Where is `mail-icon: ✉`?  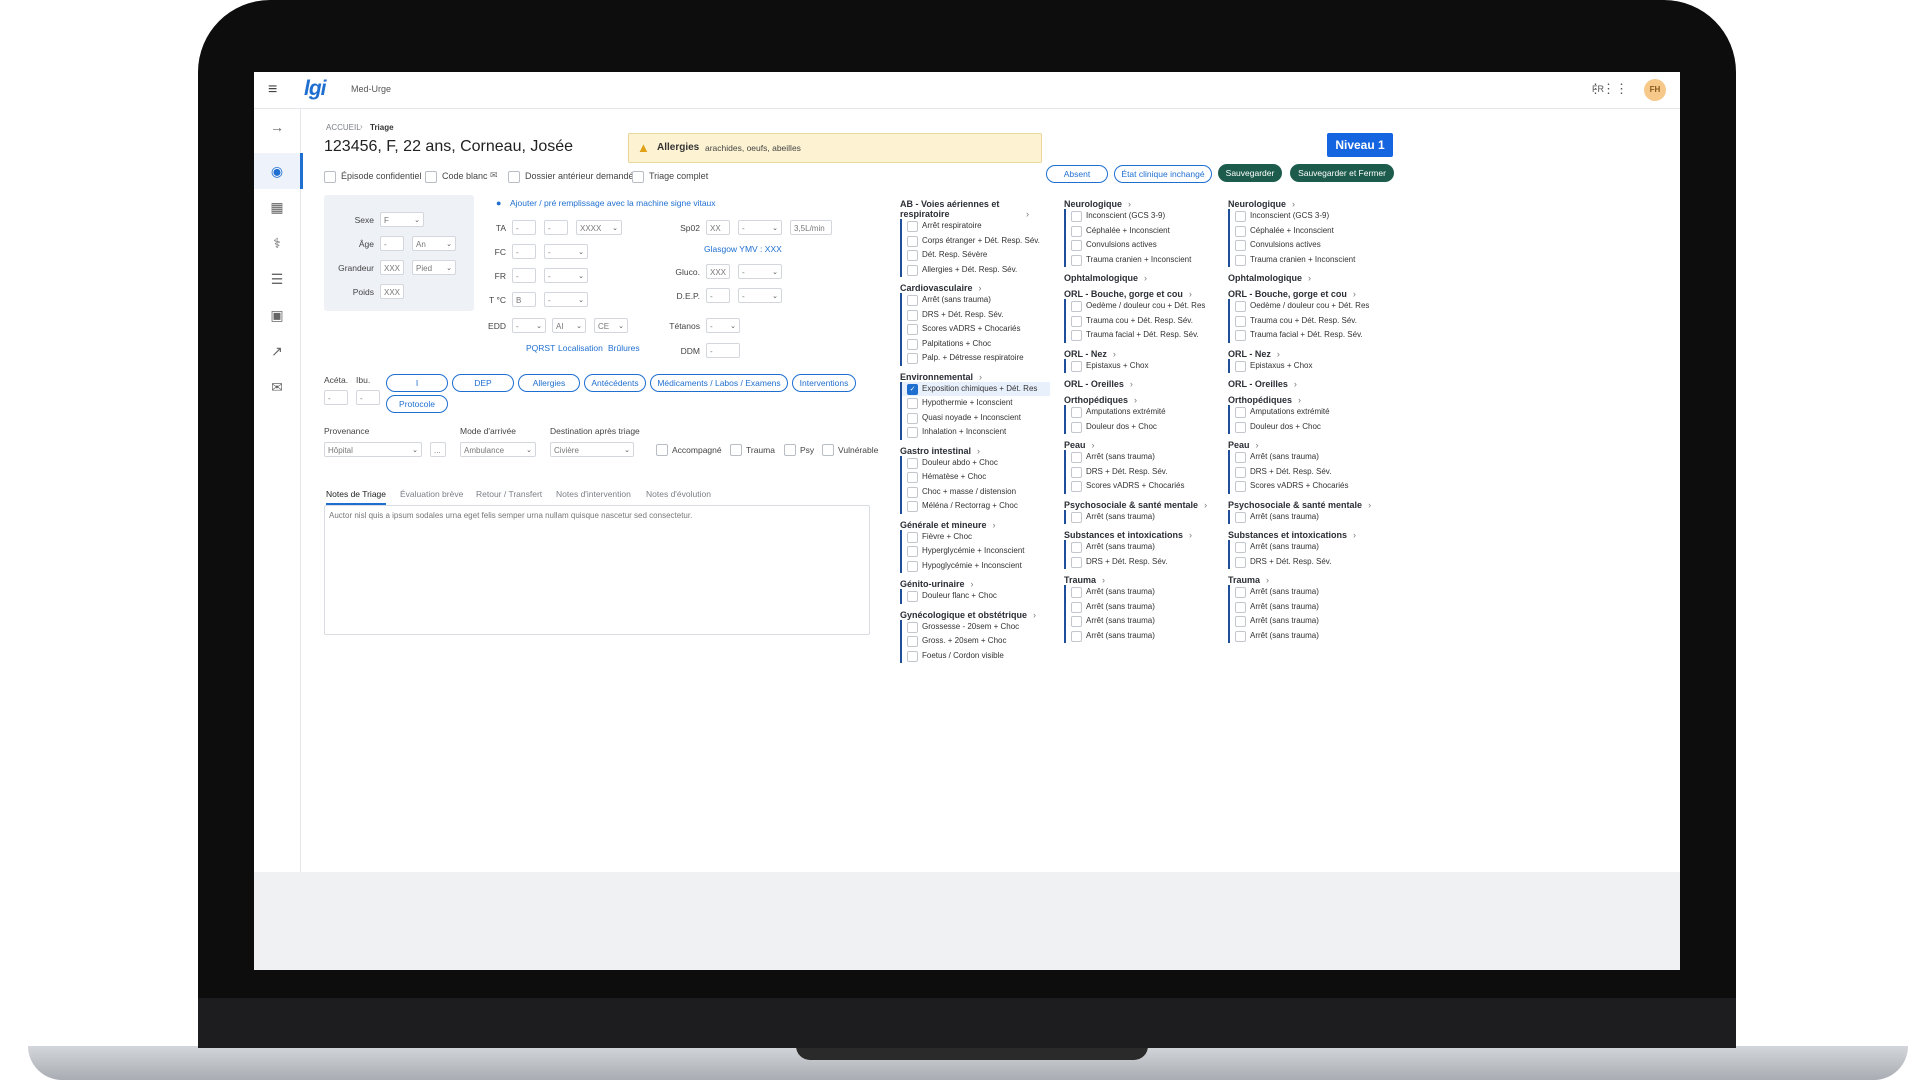 mail-icon: ✉ is located at coordinates (494, 175).